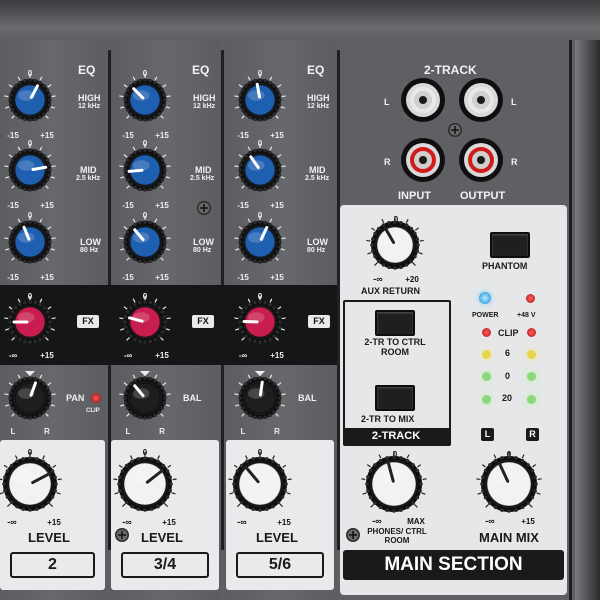 The image size is (600, 600). What do you see at coordinates (93, 411) in the screenshot?
I see `clip-label: CLIP` at bounding box center [93, 411].